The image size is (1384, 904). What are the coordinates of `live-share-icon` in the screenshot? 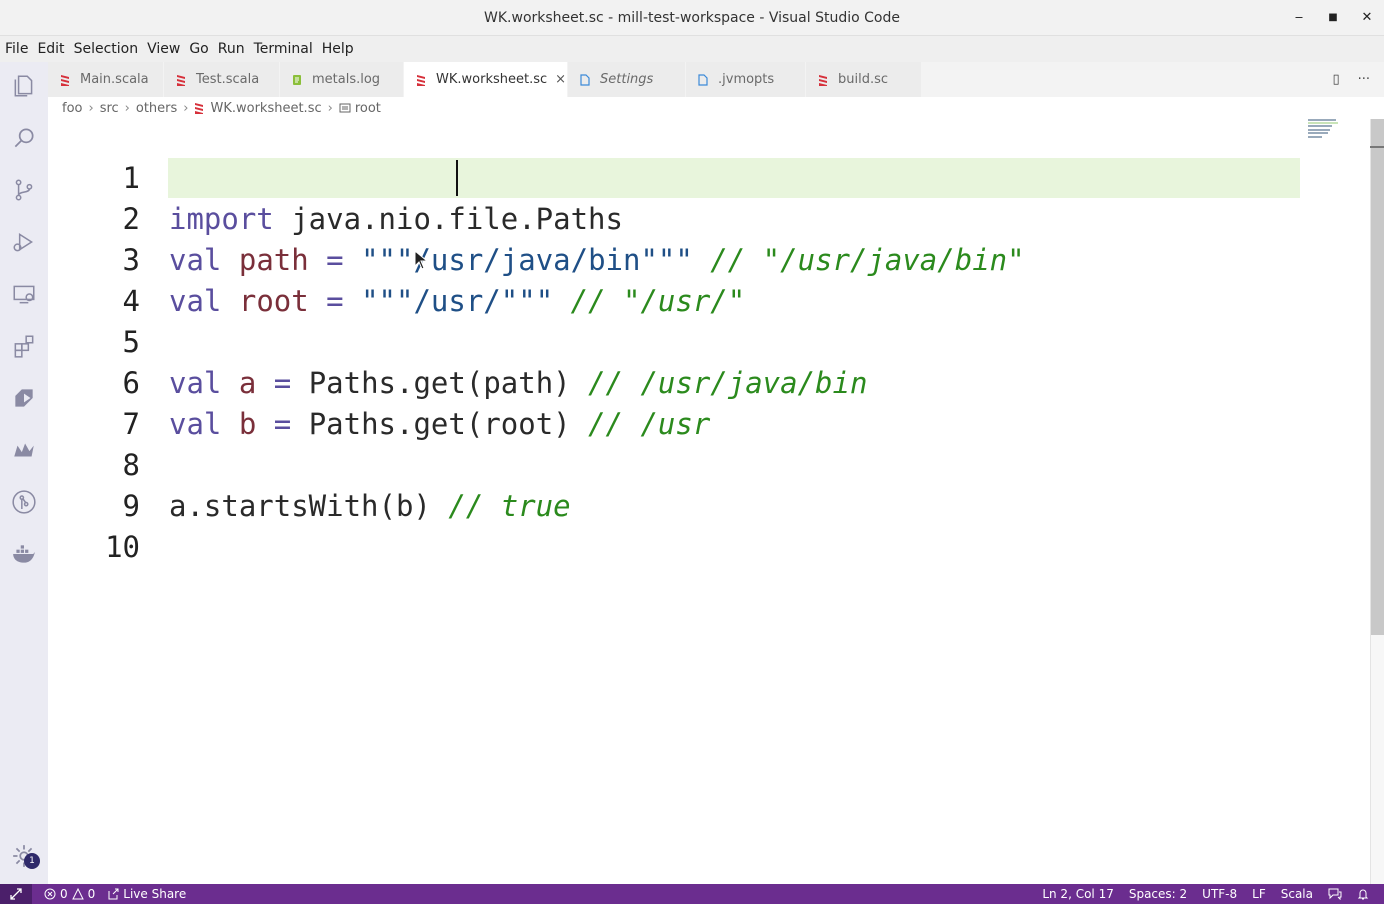 It's located at (24, 398).